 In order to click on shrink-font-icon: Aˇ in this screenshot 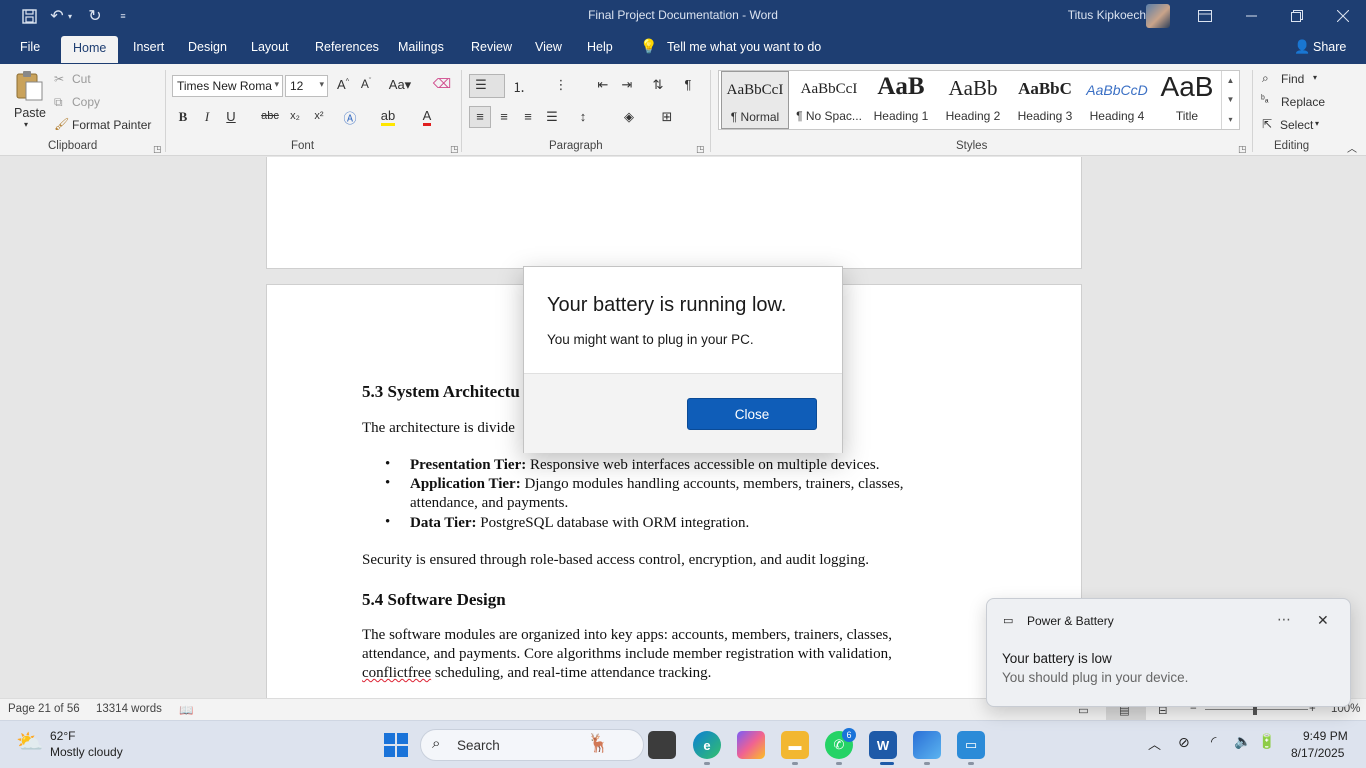, I will do `click(366, 84)`.